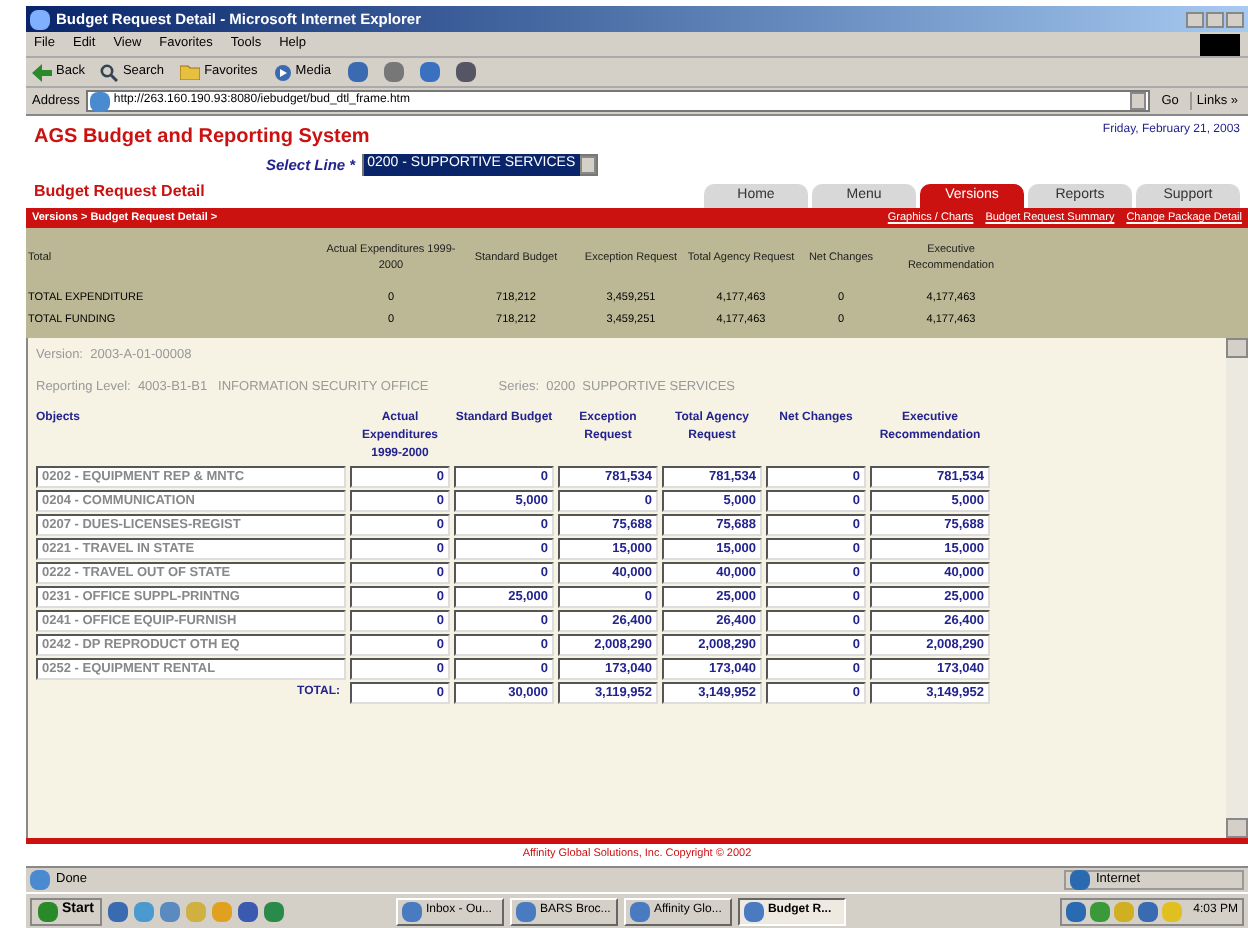 The height and width of the screenshot is (928, 1248). What do you see at coordinates (202, 138) in the screenshot?
I see `app-title: AGS Budget and Reporting System` at bounding box center [202, 138].